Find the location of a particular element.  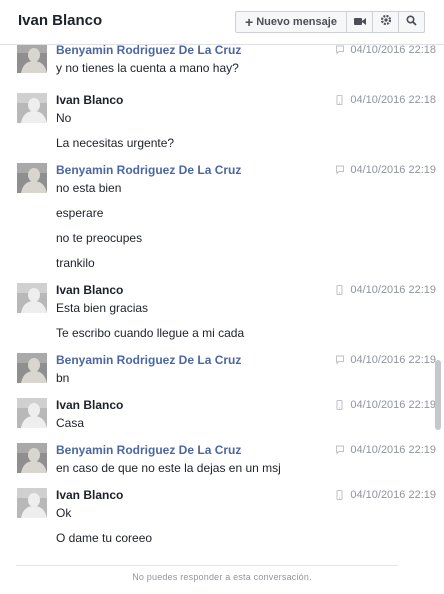

video-call-button is located at coordinates (359, 22).